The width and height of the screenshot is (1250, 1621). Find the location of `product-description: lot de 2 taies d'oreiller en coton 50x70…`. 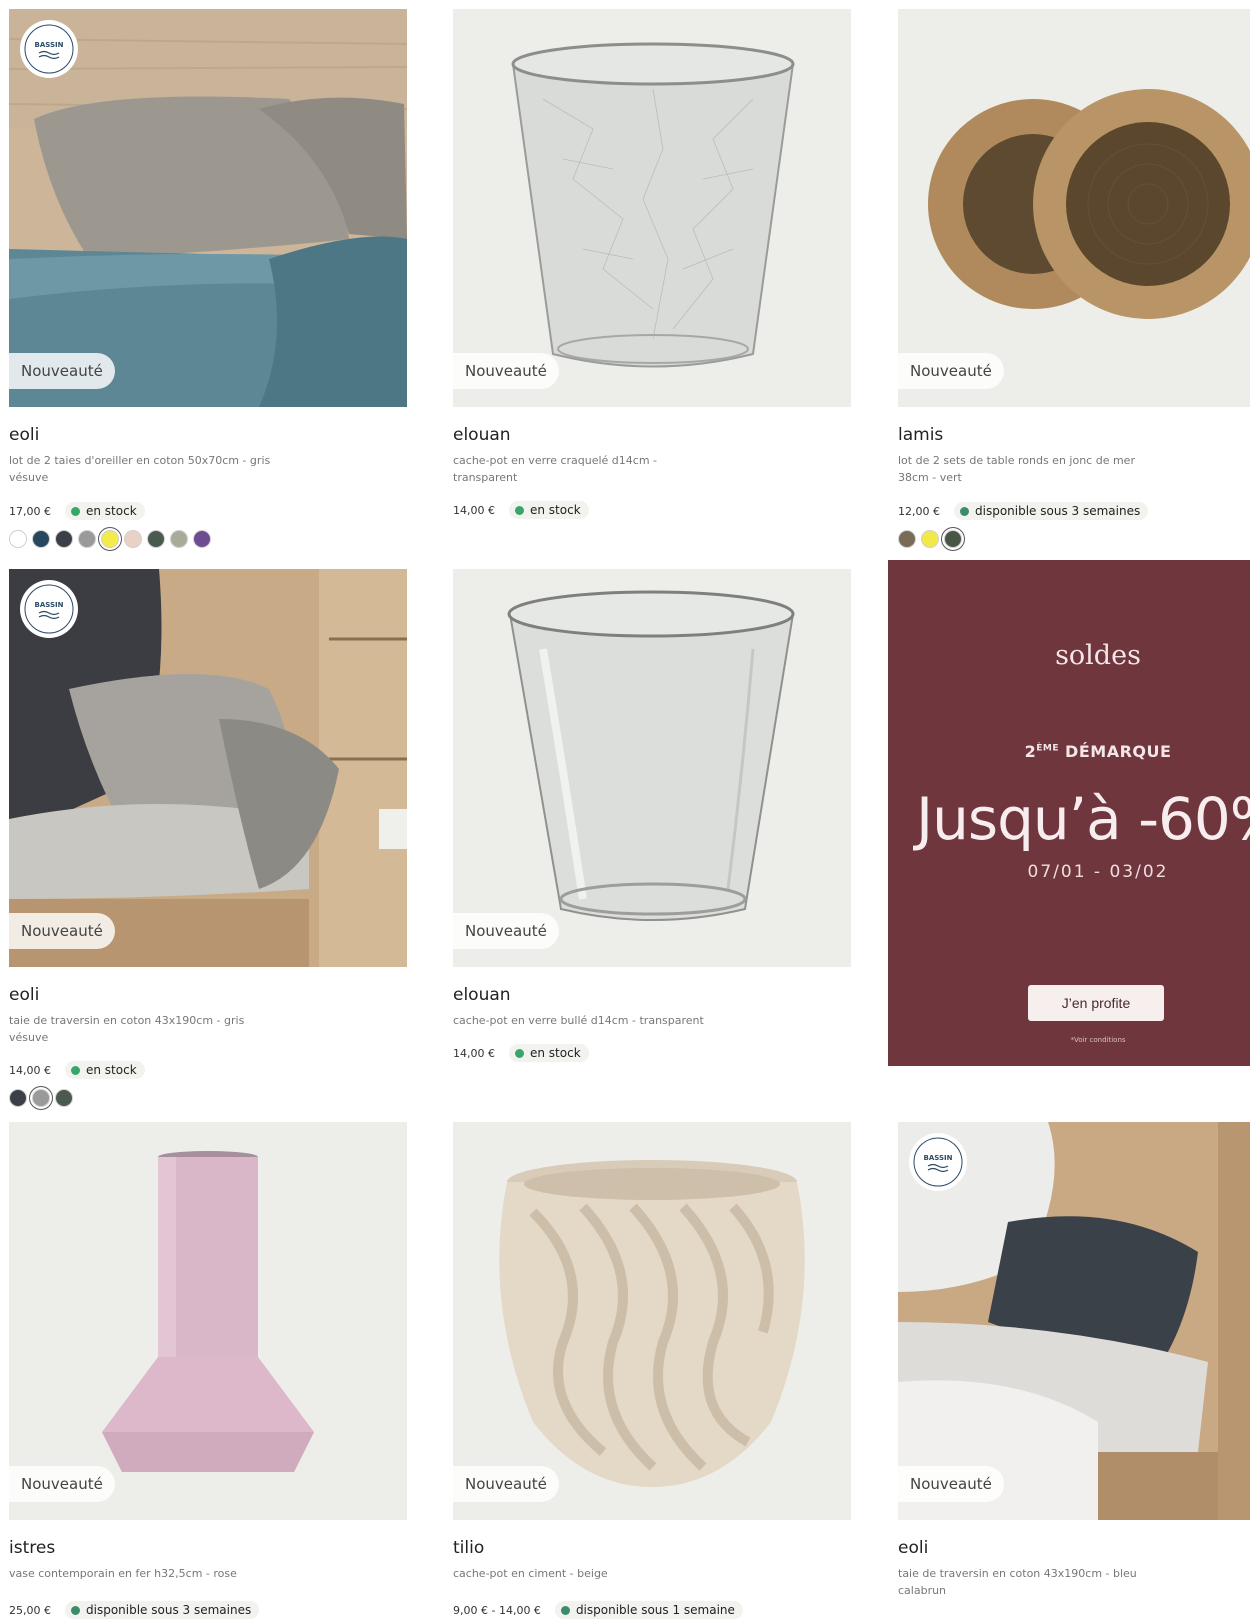

product-description: lot de 2 taies d'oreiller en coton 50x70… is located at coordinates (140, 469).